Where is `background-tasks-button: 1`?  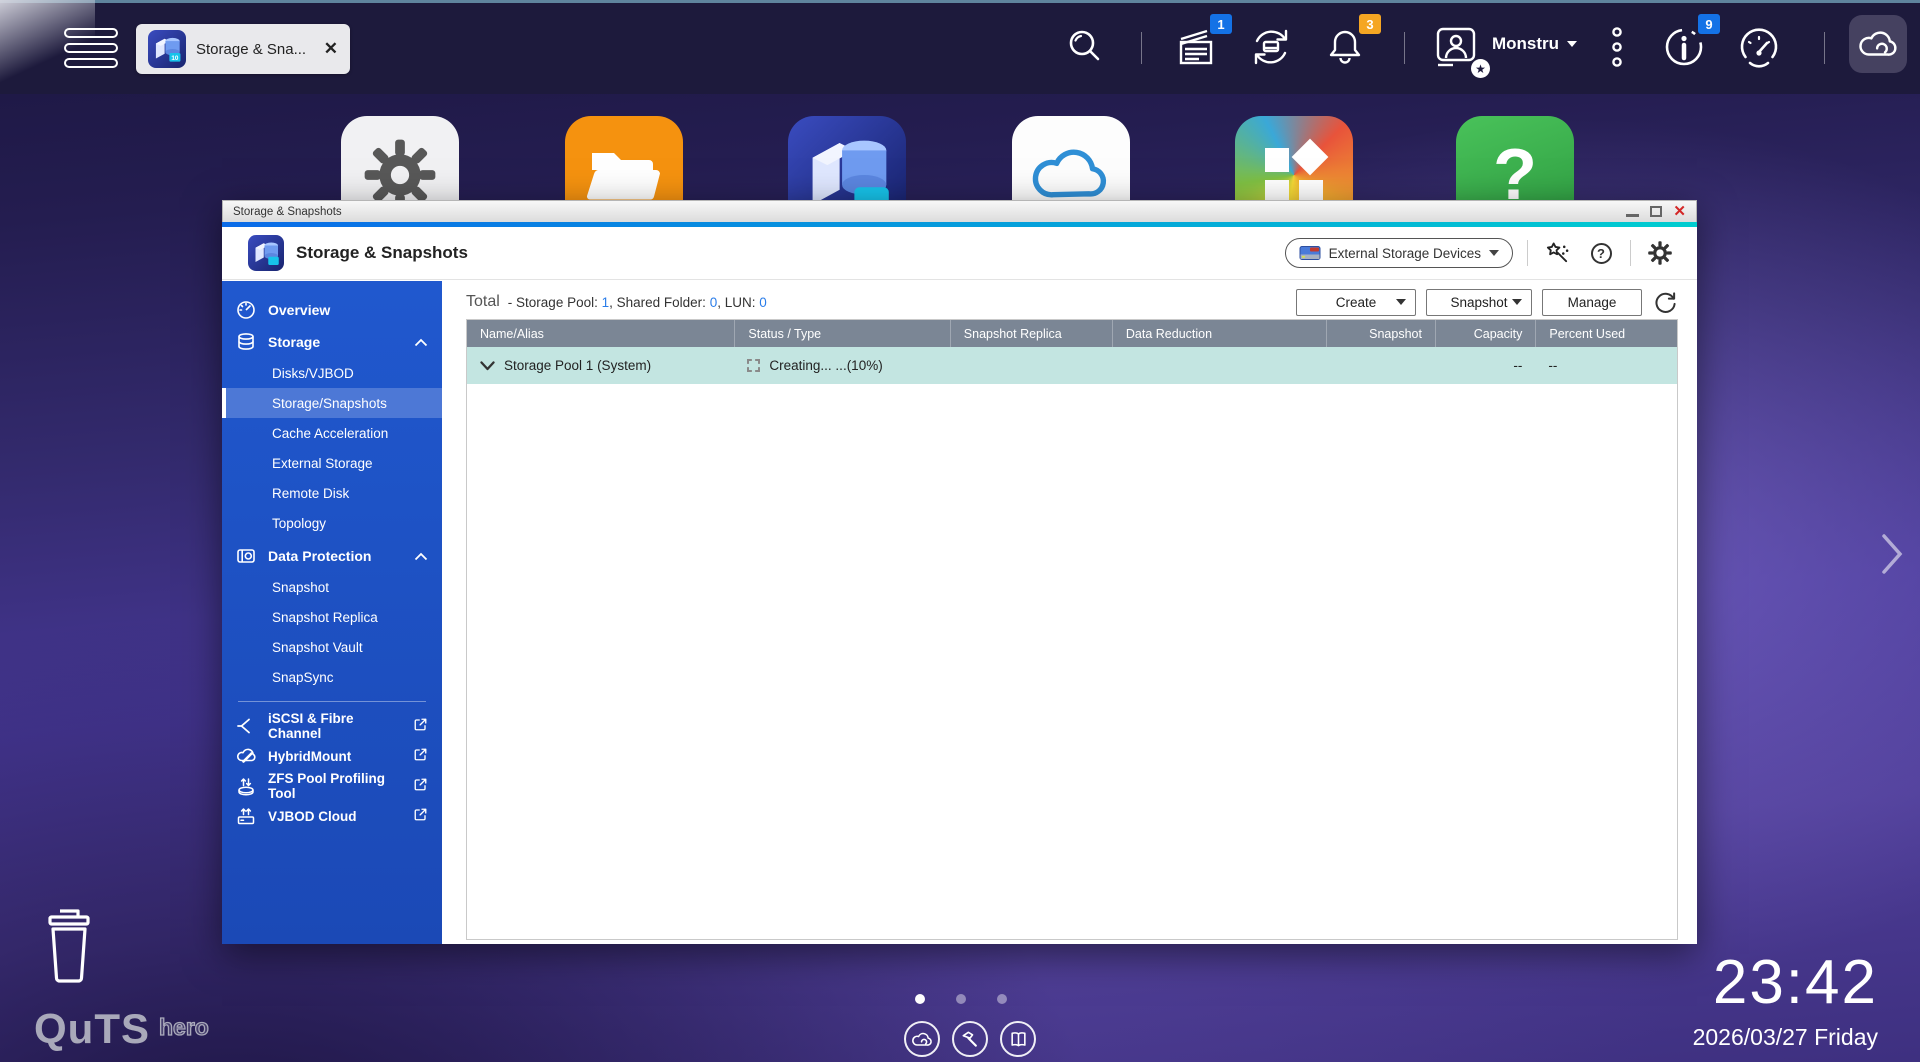 background-tasks-button: 1 is located at coordinates (1200, 45).